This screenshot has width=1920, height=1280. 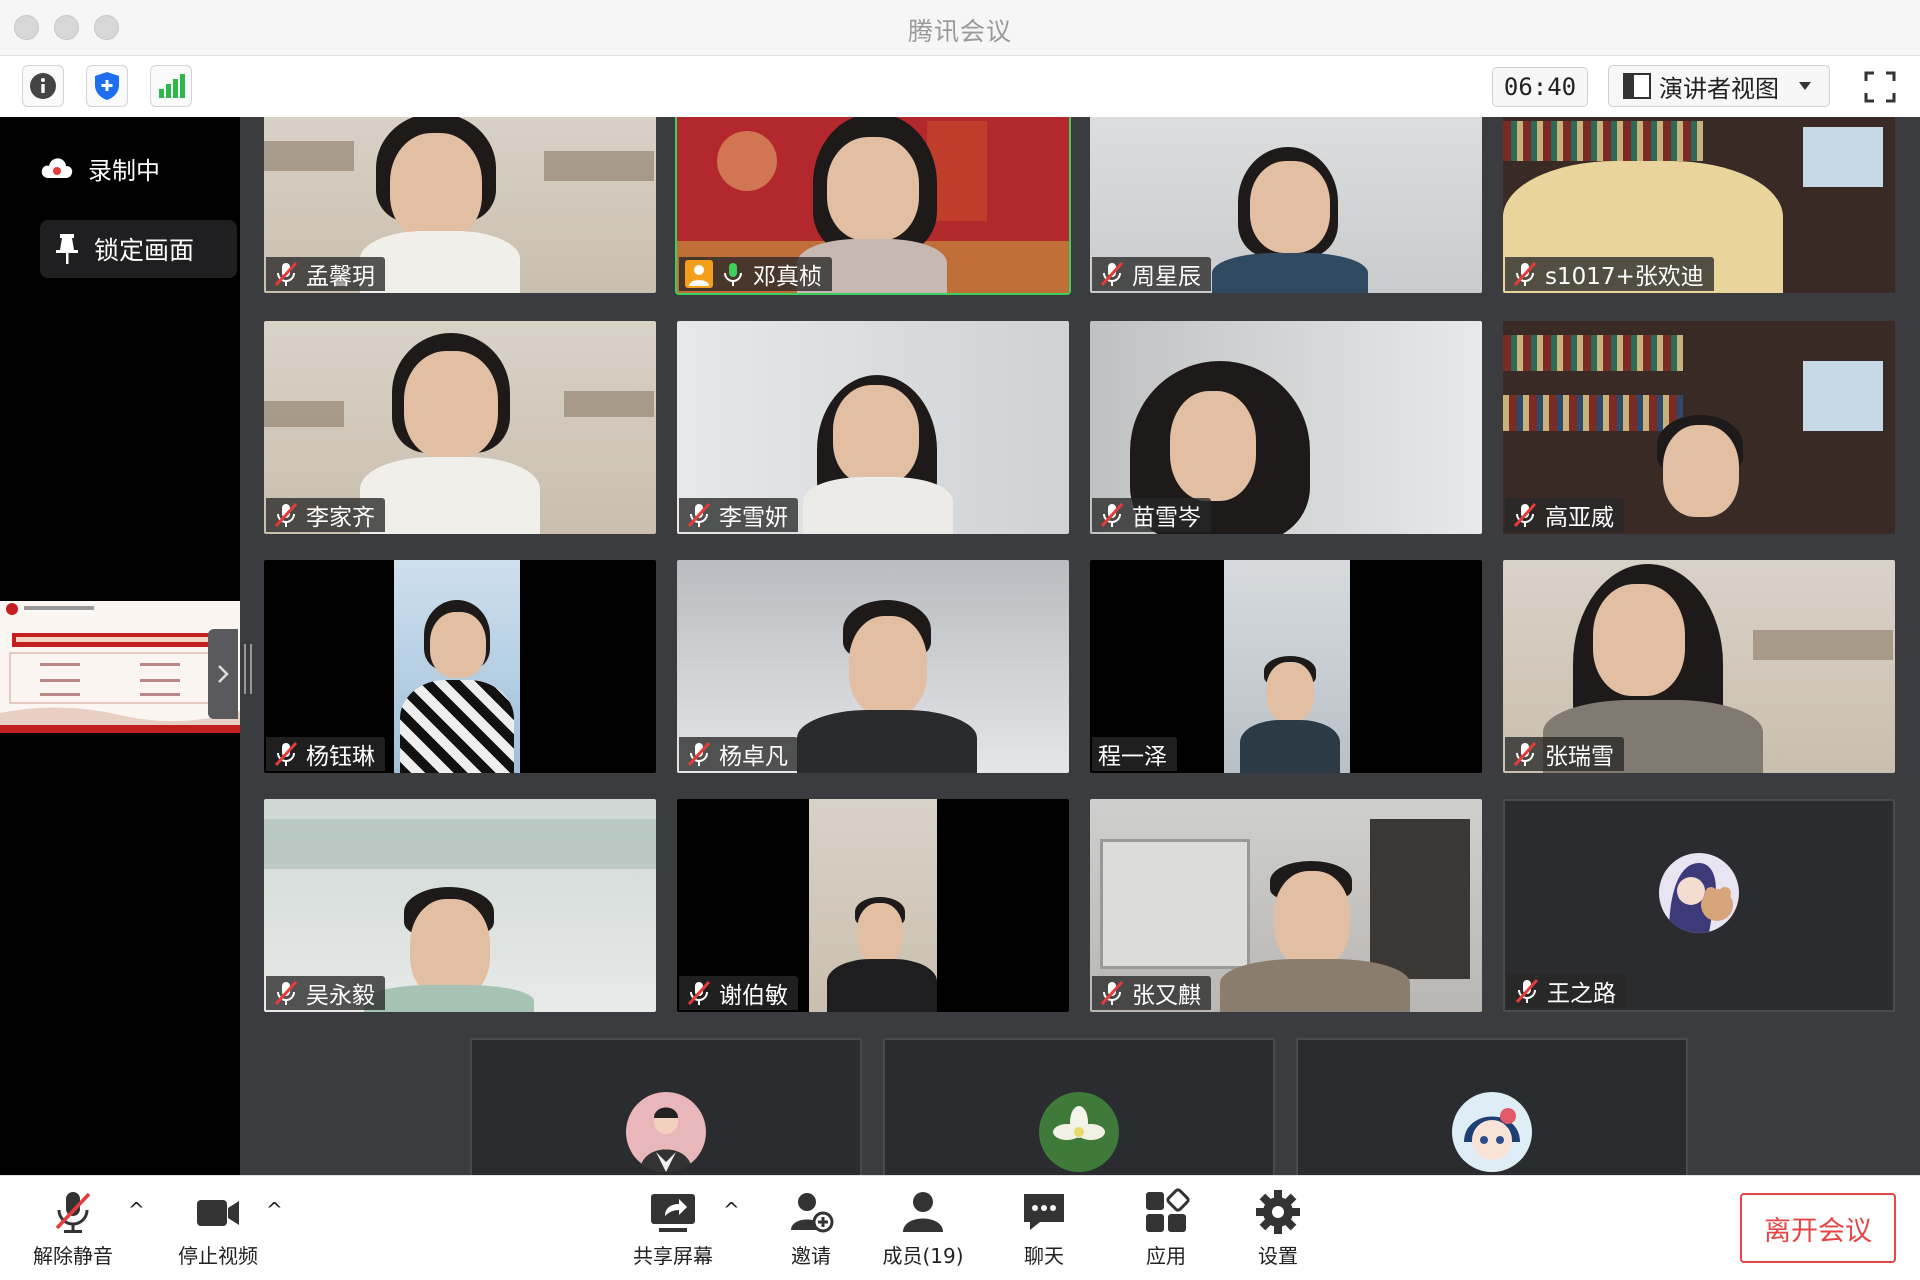 What do you see at coordinates (1699, 205) in the screenshot?
I see `participant-tile: s1017+张欢迪` at bounding box center [1699, 205].